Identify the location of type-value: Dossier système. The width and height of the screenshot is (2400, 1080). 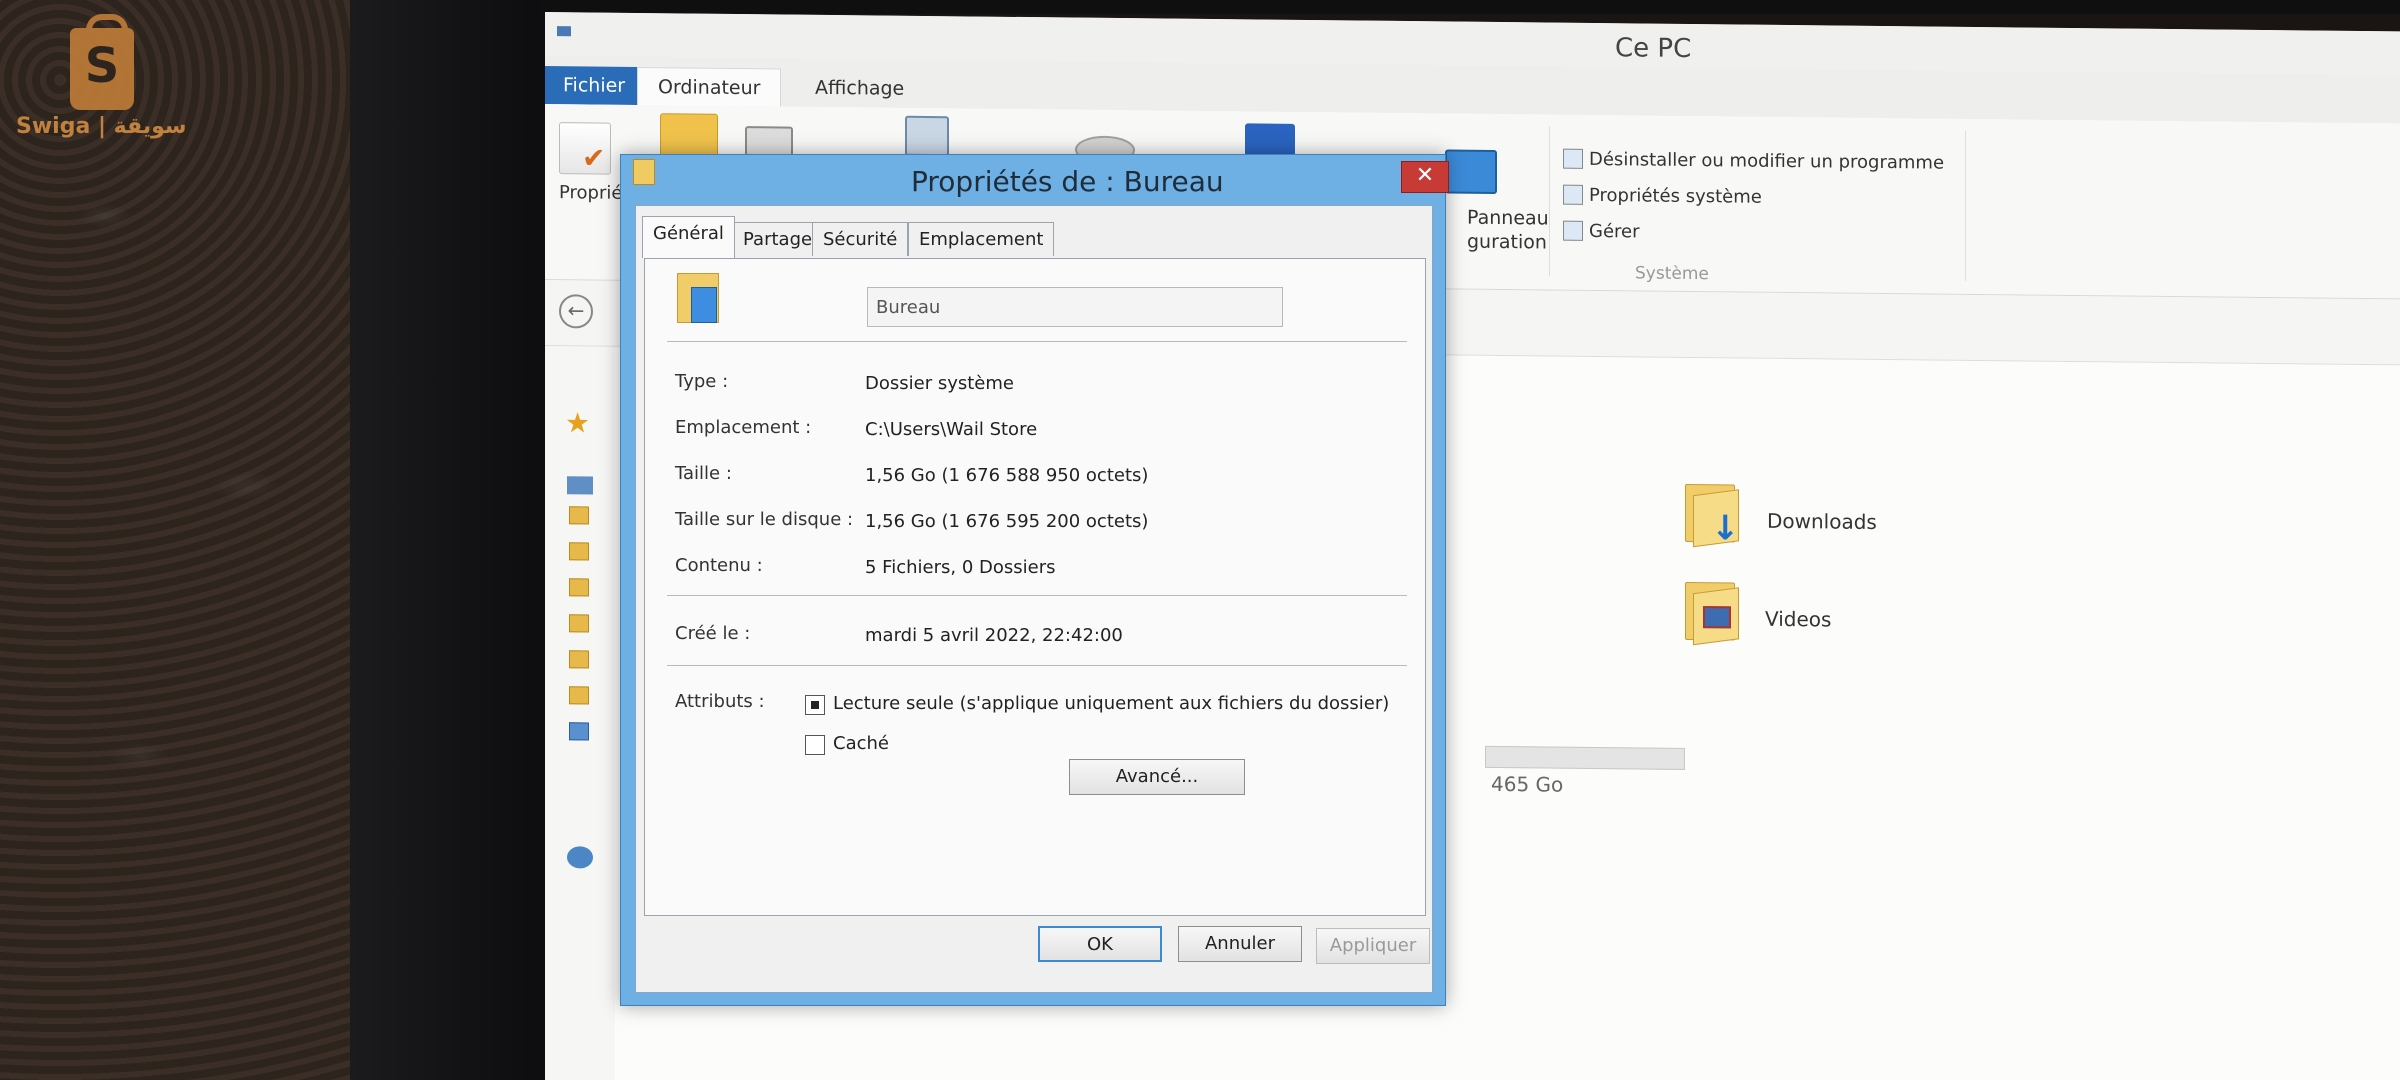
(939, 383).